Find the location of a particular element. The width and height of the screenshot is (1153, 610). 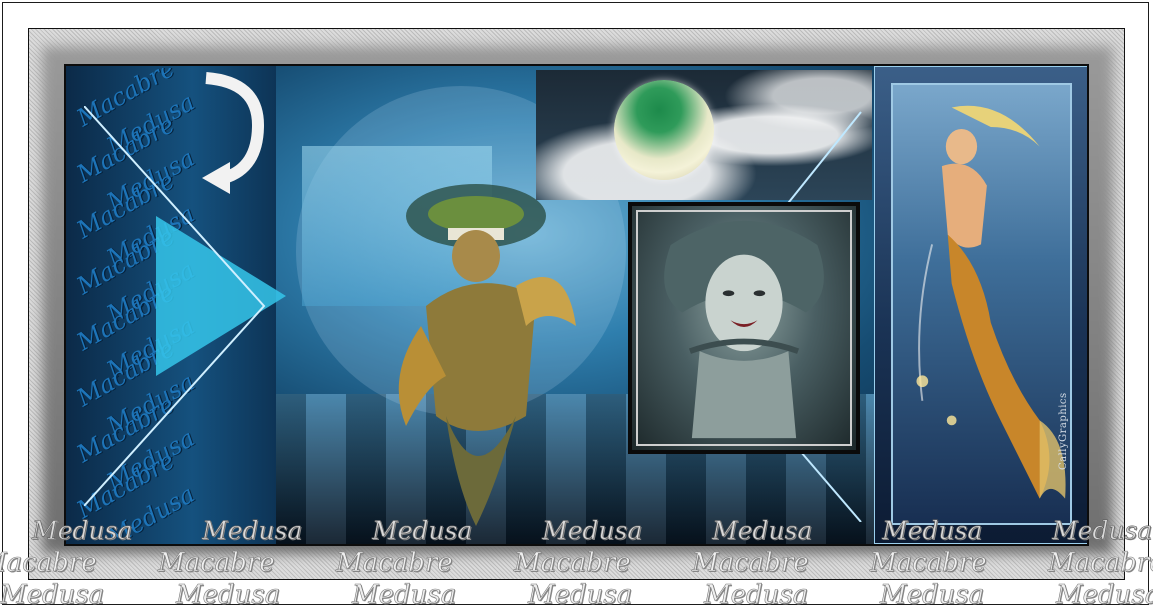

triangle-outline is located at coordinates (175, 306).